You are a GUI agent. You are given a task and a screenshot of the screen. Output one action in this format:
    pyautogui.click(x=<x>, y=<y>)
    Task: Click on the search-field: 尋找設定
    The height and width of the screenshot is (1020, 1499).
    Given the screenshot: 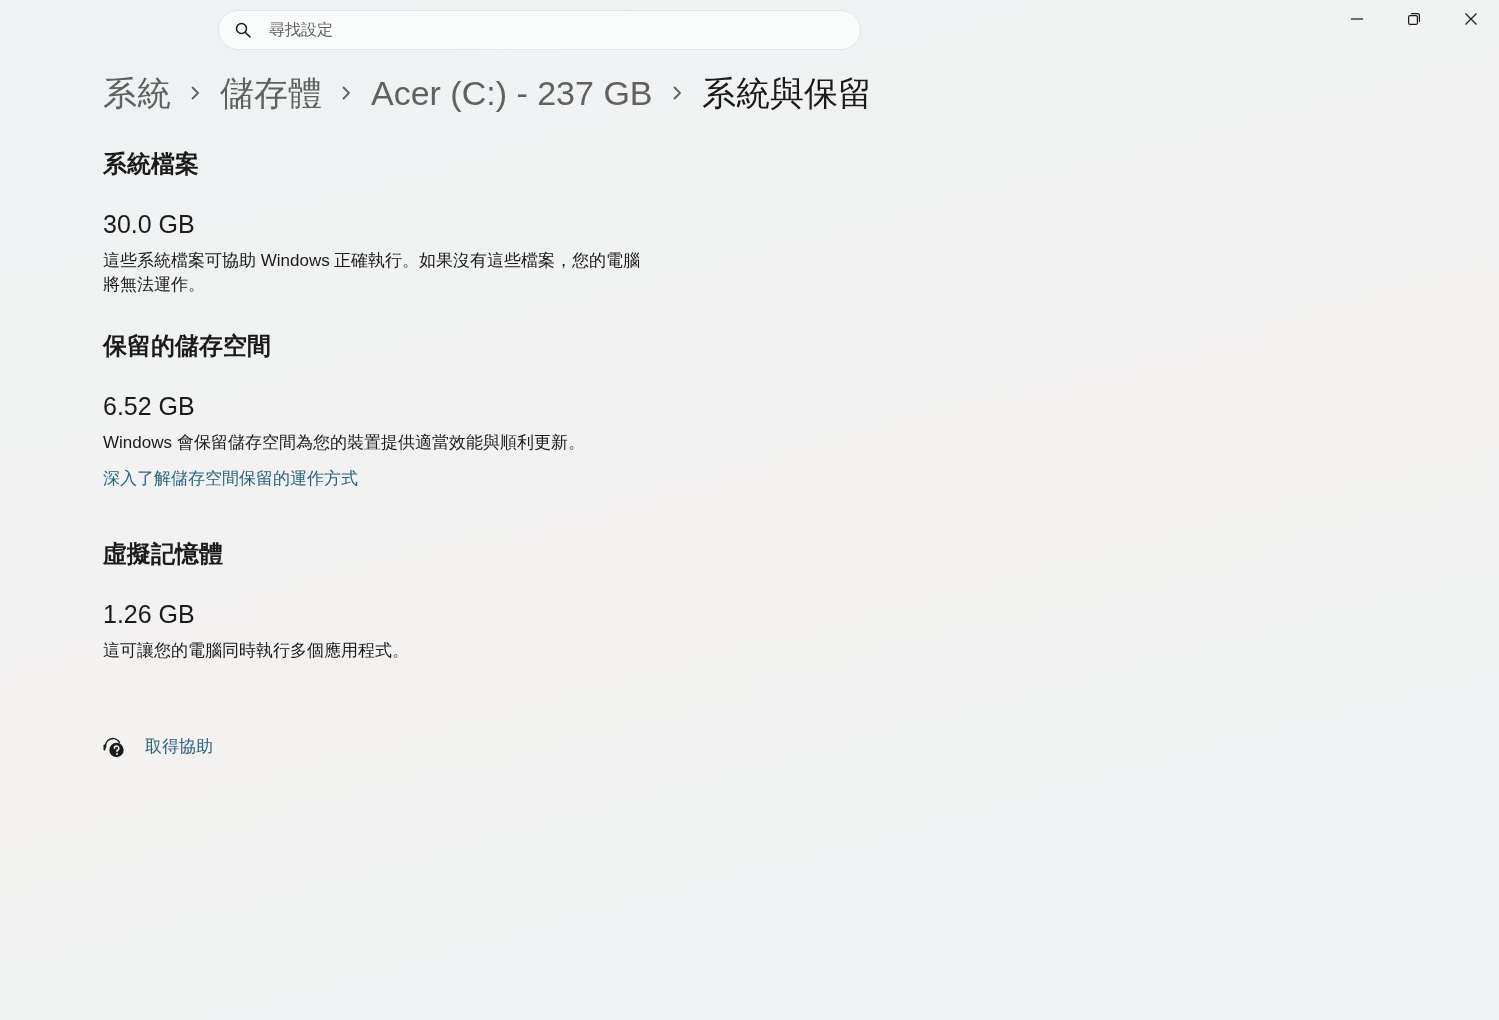 What is the action you would take?
    pyautogui.click(x=539, y=30)
    